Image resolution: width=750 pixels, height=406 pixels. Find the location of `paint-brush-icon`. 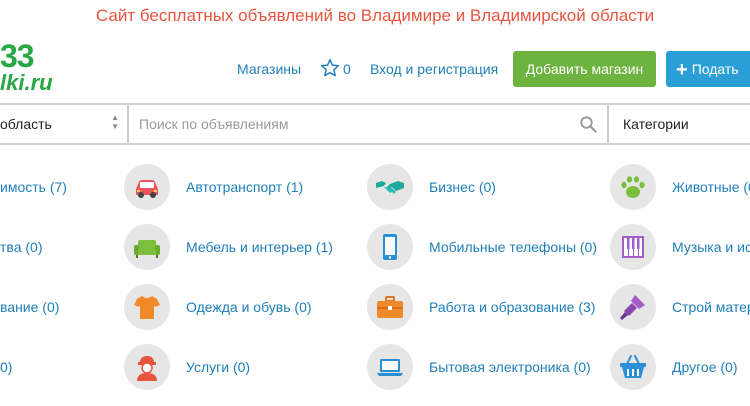

paint-brush-icon is located at coordinates (632, 307).